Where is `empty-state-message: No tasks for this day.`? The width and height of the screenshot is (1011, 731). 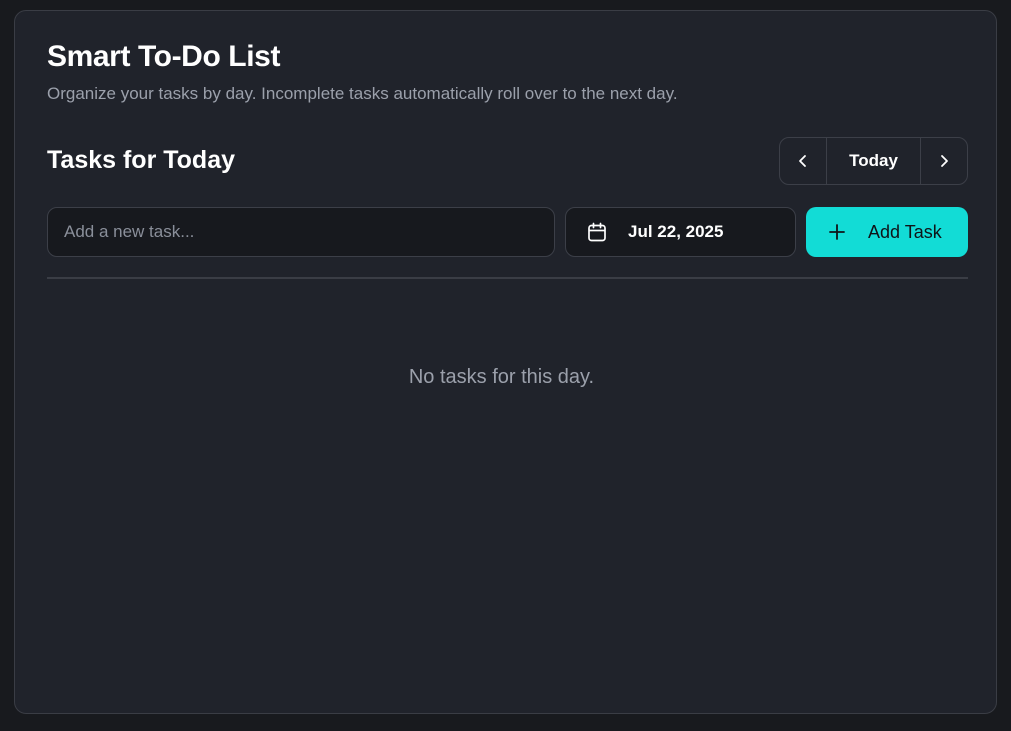 empty-state-message: No tasks for this day. is located at coordinates (501, 377).